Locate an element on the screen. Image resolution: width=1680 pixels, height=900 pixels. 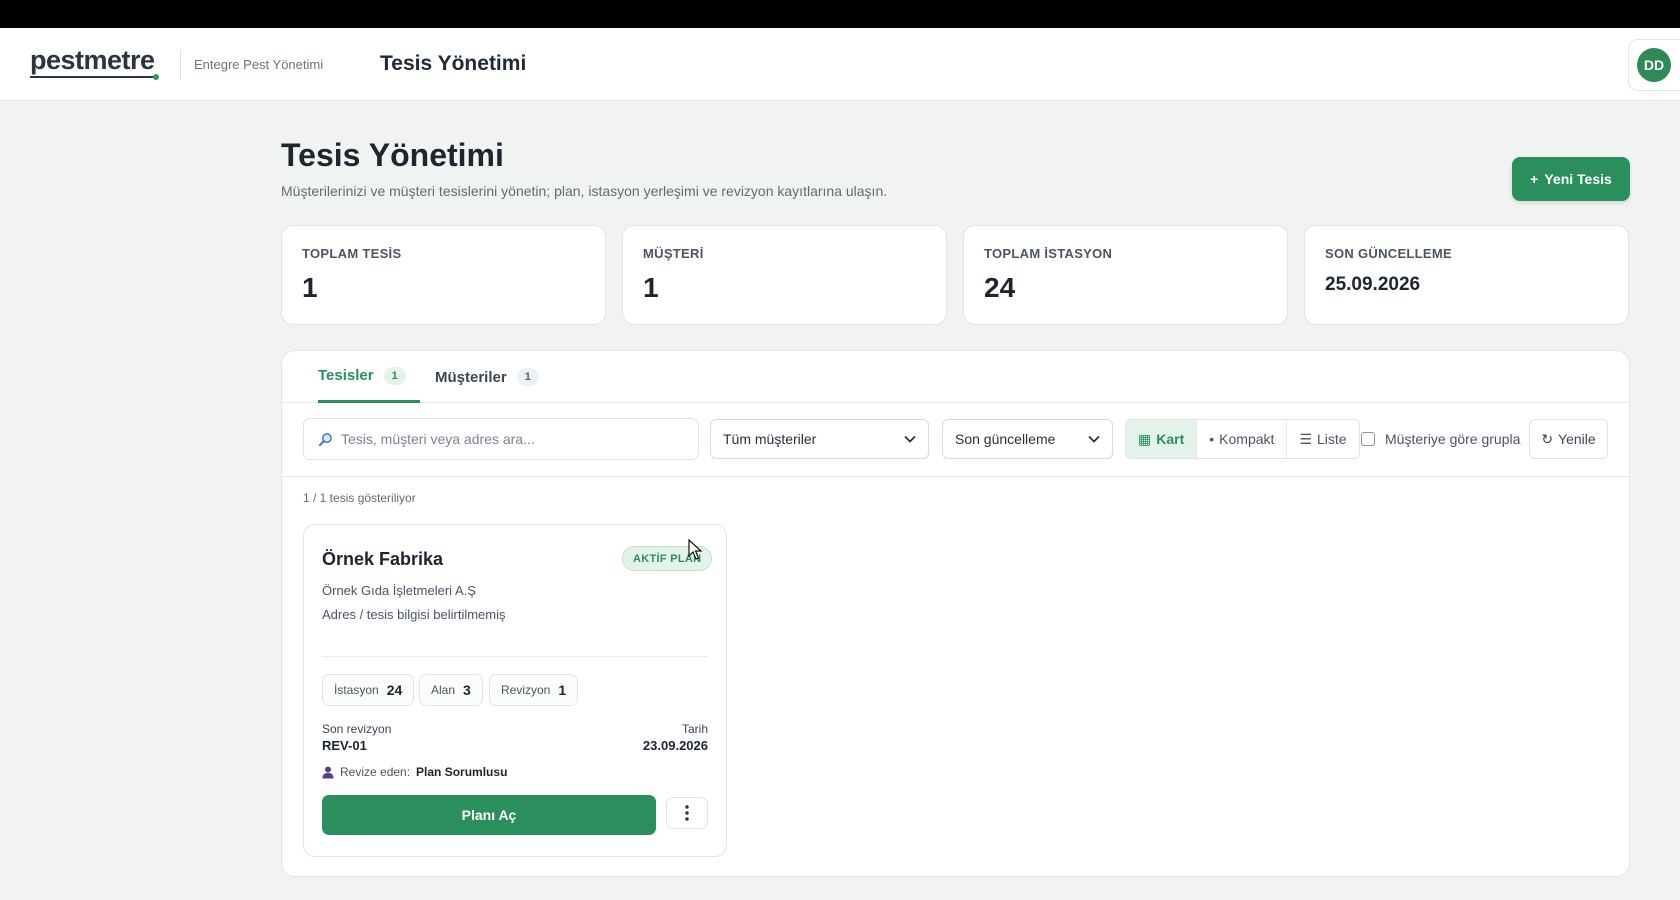
open-plan-button: Planı Aç is located at coordinates (489, 815).